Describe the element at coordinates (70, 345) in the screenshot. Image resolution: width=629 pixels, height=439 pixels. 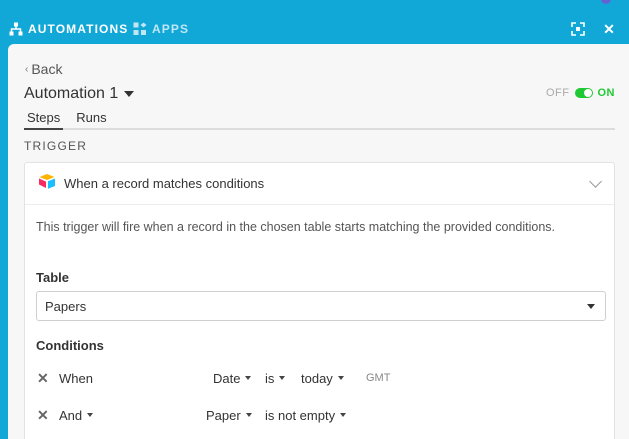
I see `conditions-label: Conditions` at that location.